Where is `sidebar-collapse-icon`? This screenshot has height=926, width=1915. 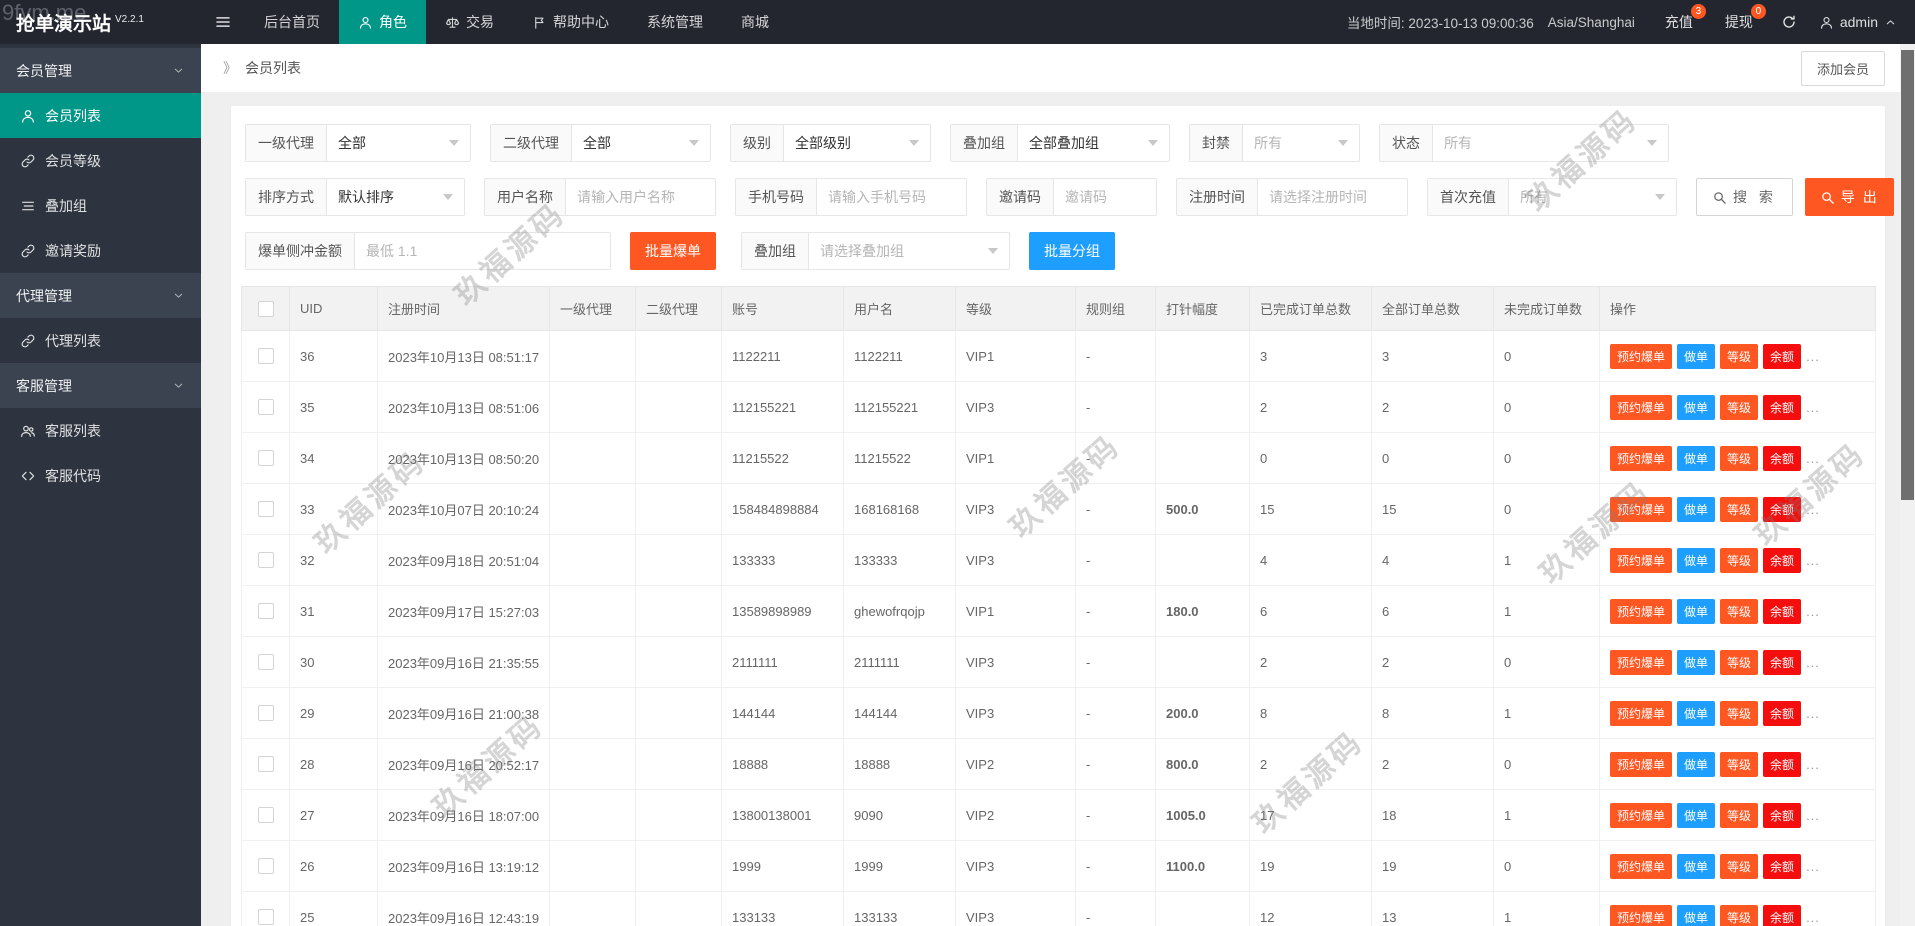
sidebar-collapse-icon is located at coordinates (223, 22).